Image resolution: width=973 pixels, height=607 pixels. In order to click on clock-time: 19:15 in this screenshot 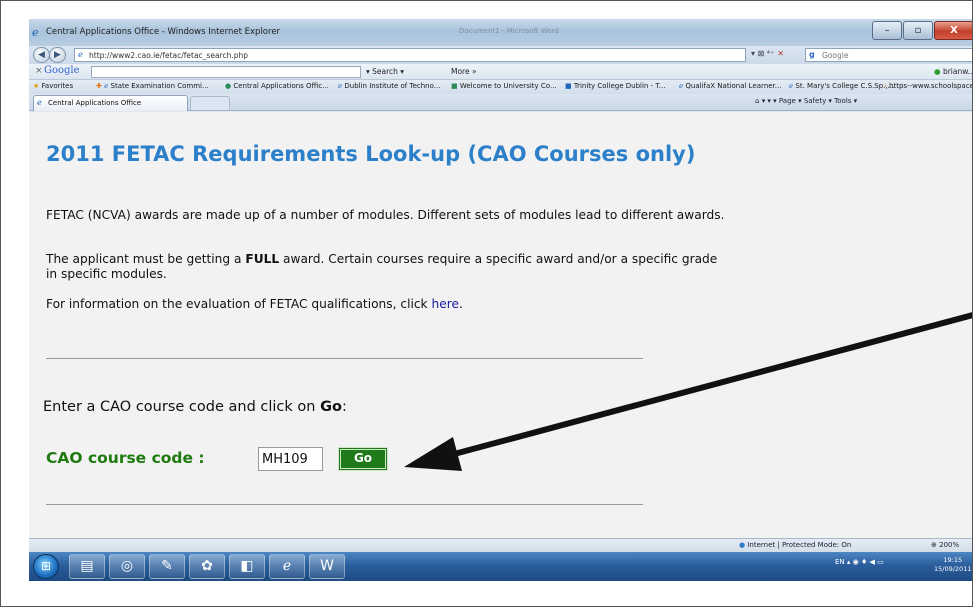, I will do `click(953, 560)`.